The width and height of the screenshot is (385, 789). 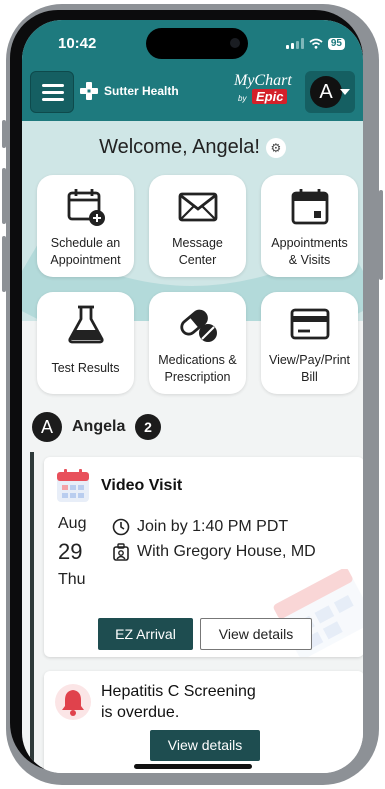 What do you see at coordinates (70, 551) in the screenshot?
I see `visit-day: 29` at bounding box center [70, 551].